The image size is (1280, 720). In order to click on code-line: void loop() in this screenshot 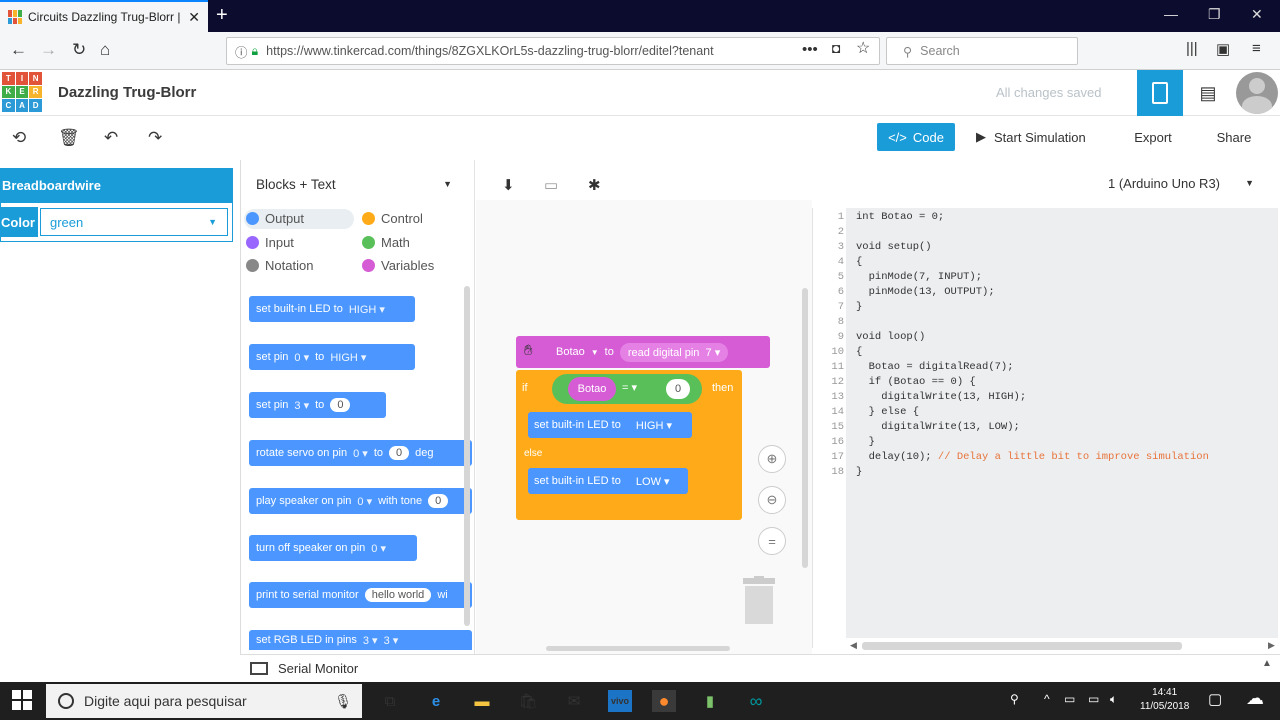, I will do `click(1067, 337)`.